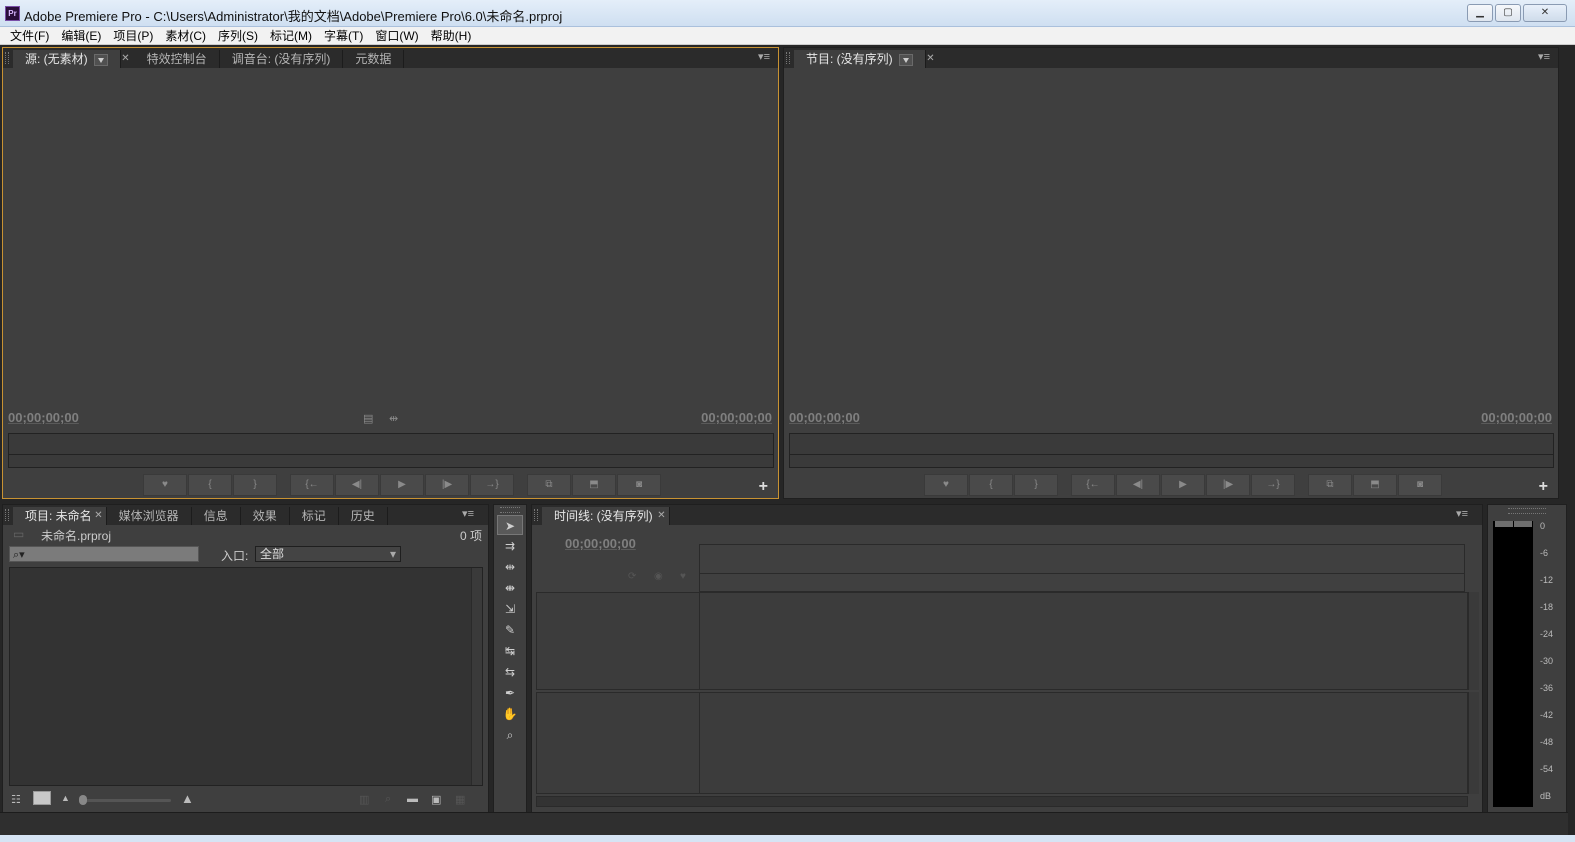  I want to click on zoom-out-icon: ▲, so click(65, 798).